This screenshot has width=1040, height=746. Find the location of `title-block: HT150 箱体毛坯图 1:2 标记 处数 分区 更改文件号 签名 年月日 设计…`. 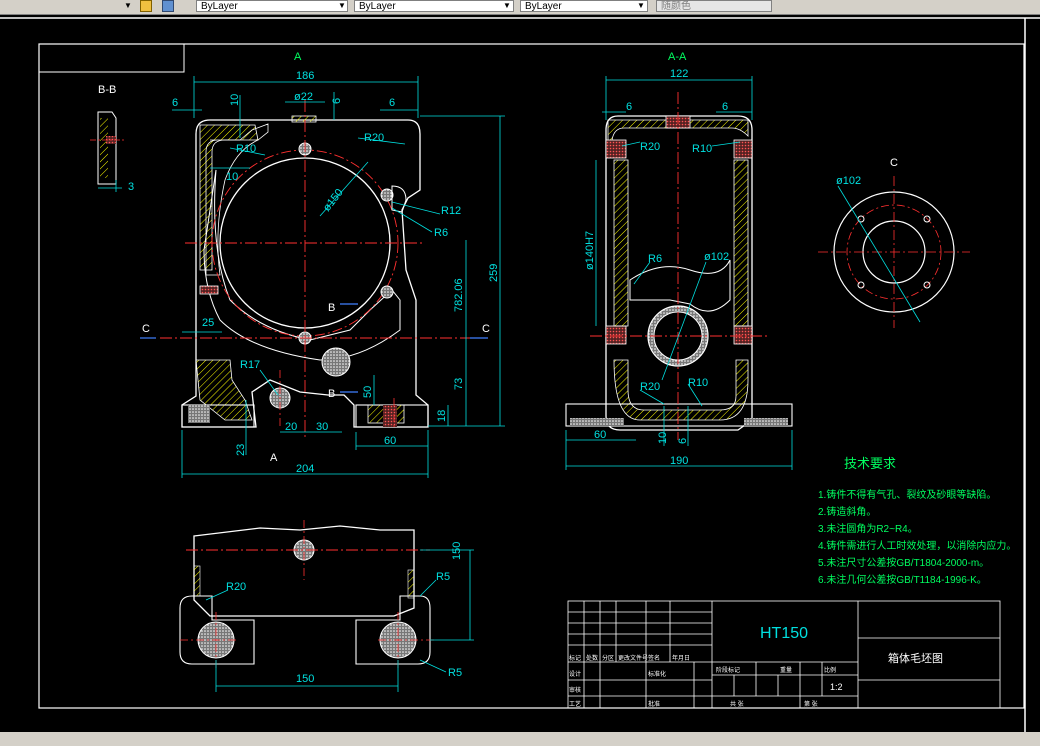

title-block: HT150 箱体毛坯图 1:2 标记 处数 分区 更改文件号 签名 年月日 设计… is located at coordinates (784, 654).